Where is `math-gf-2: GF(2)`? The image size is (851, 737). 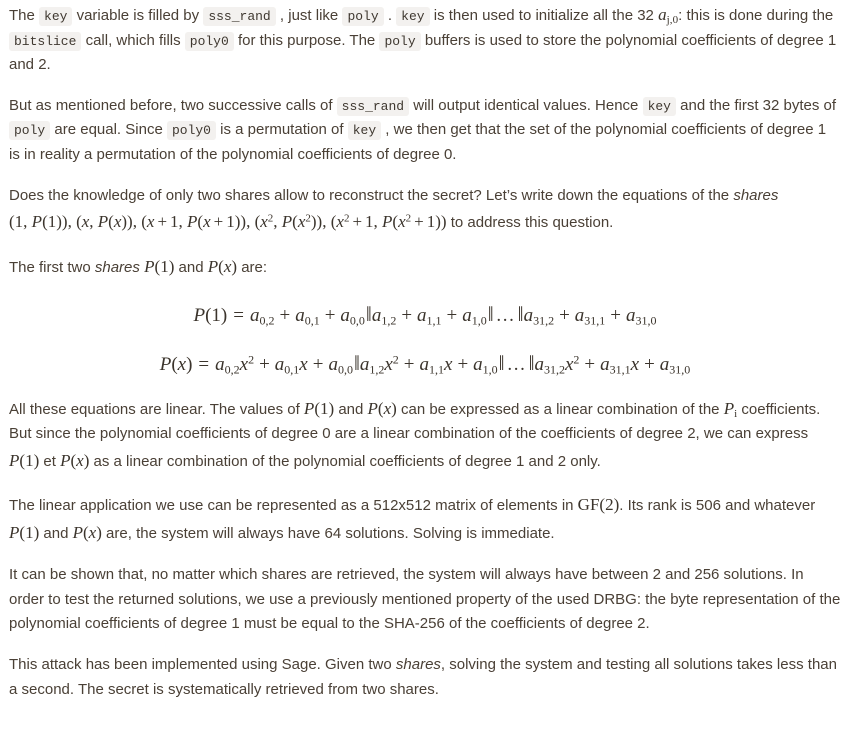 math-gf-2: GF(2) is located at coordinates (598, 505).